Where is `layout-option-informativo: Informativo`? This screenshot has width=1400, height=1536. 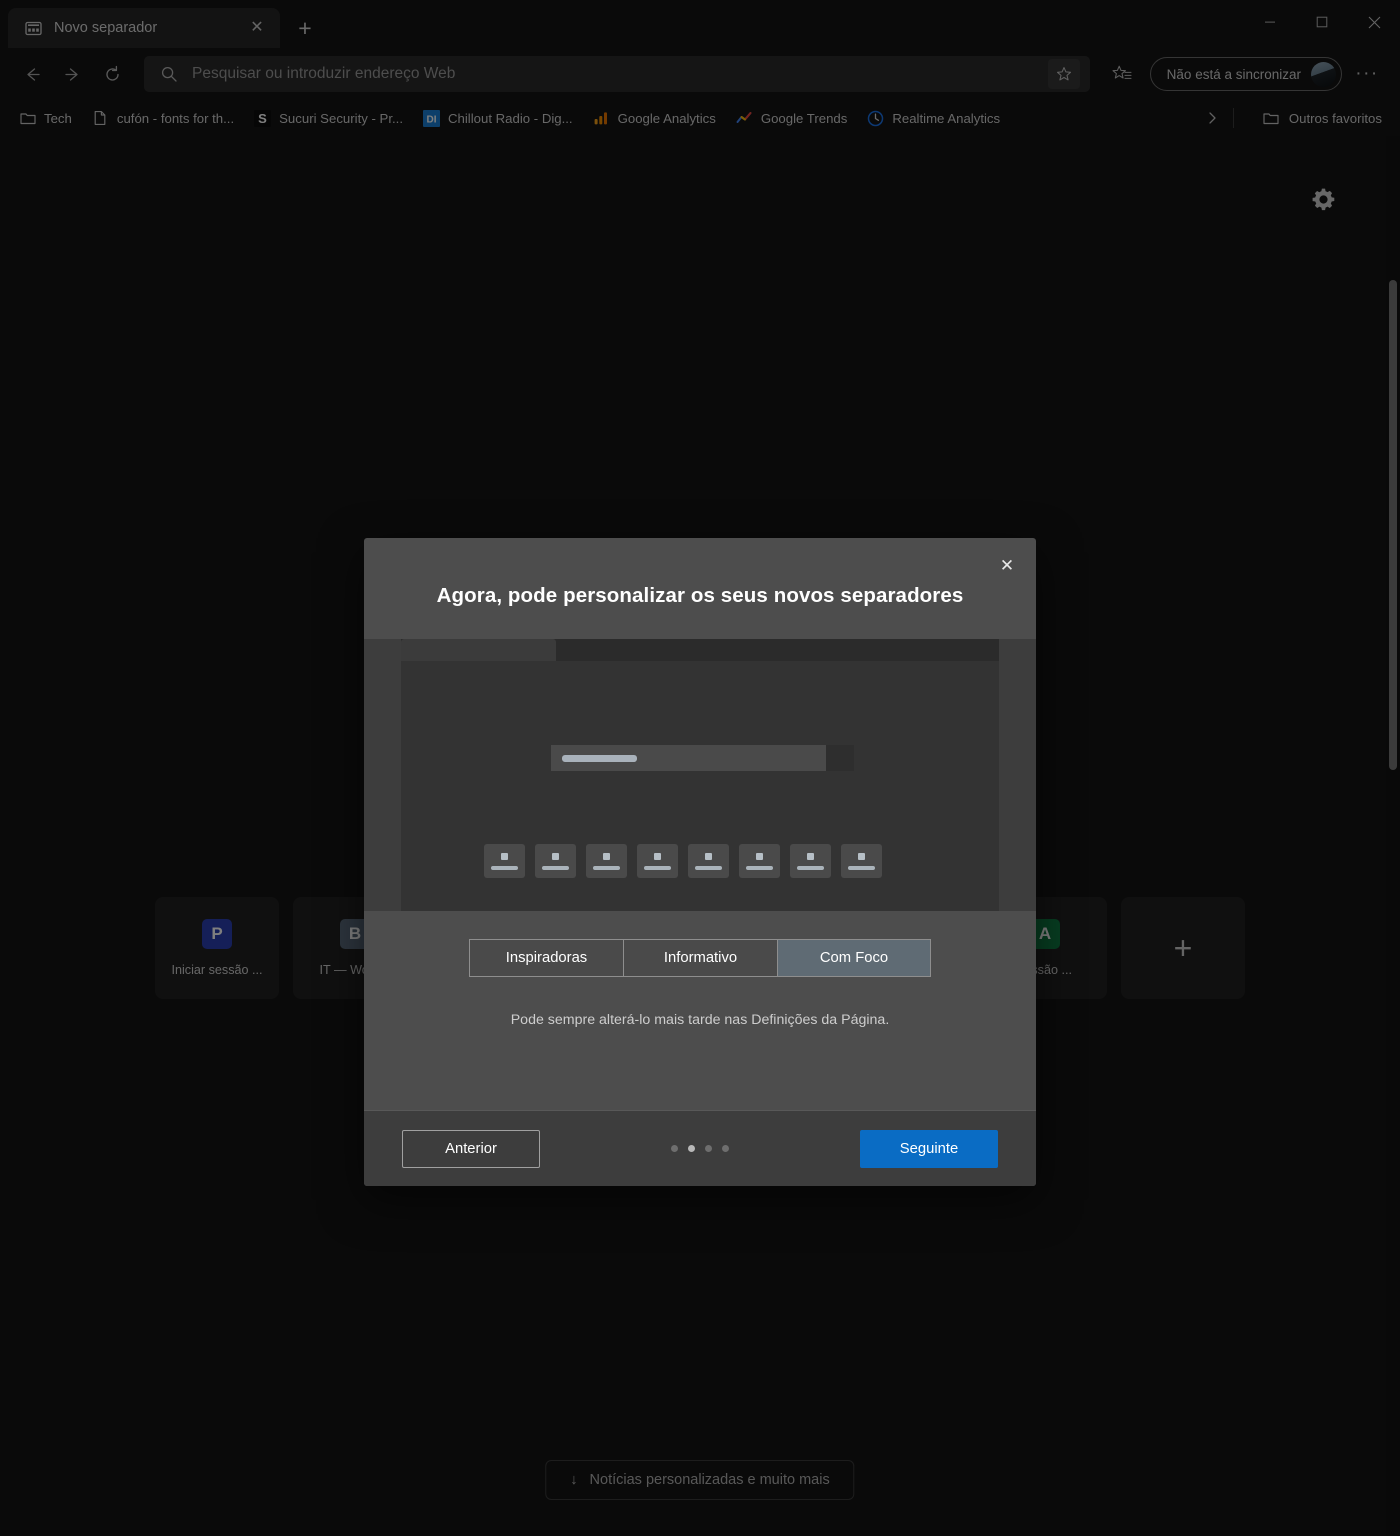 layout-option-informativo: Informativo is located at coordinates (700, 958).